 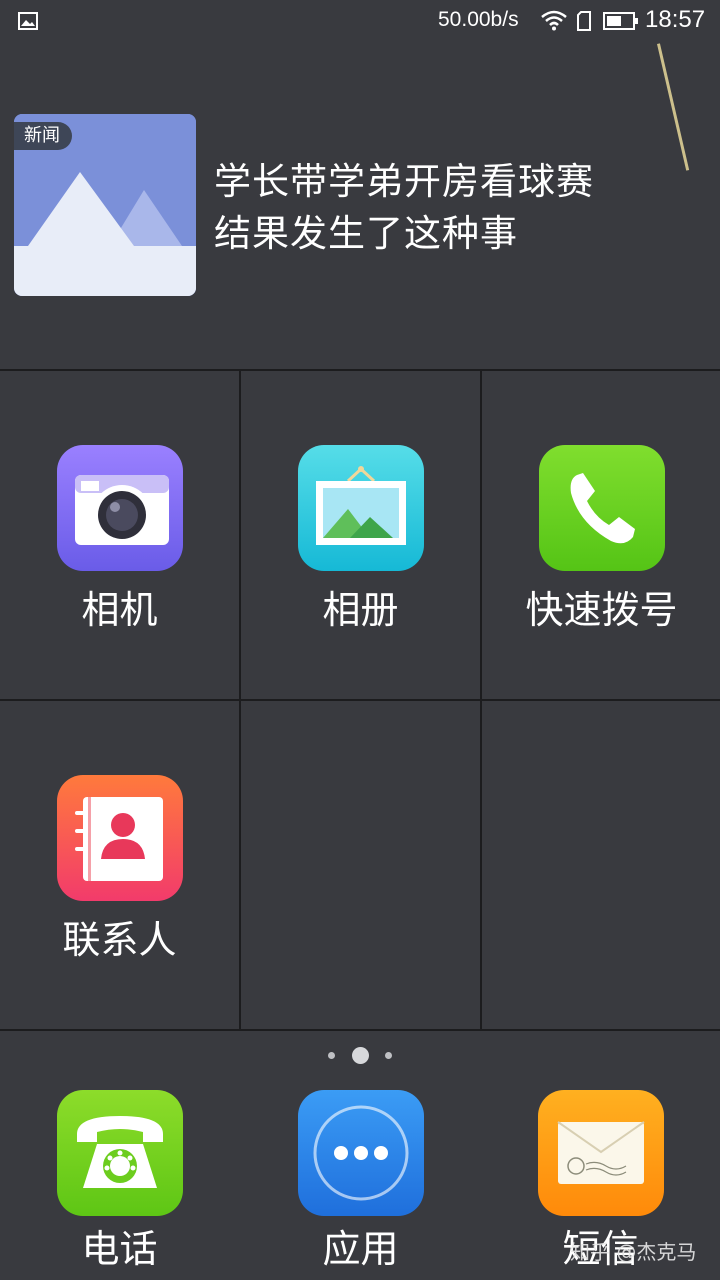 I want to click on camera-icon, so click(x=120, y=508).